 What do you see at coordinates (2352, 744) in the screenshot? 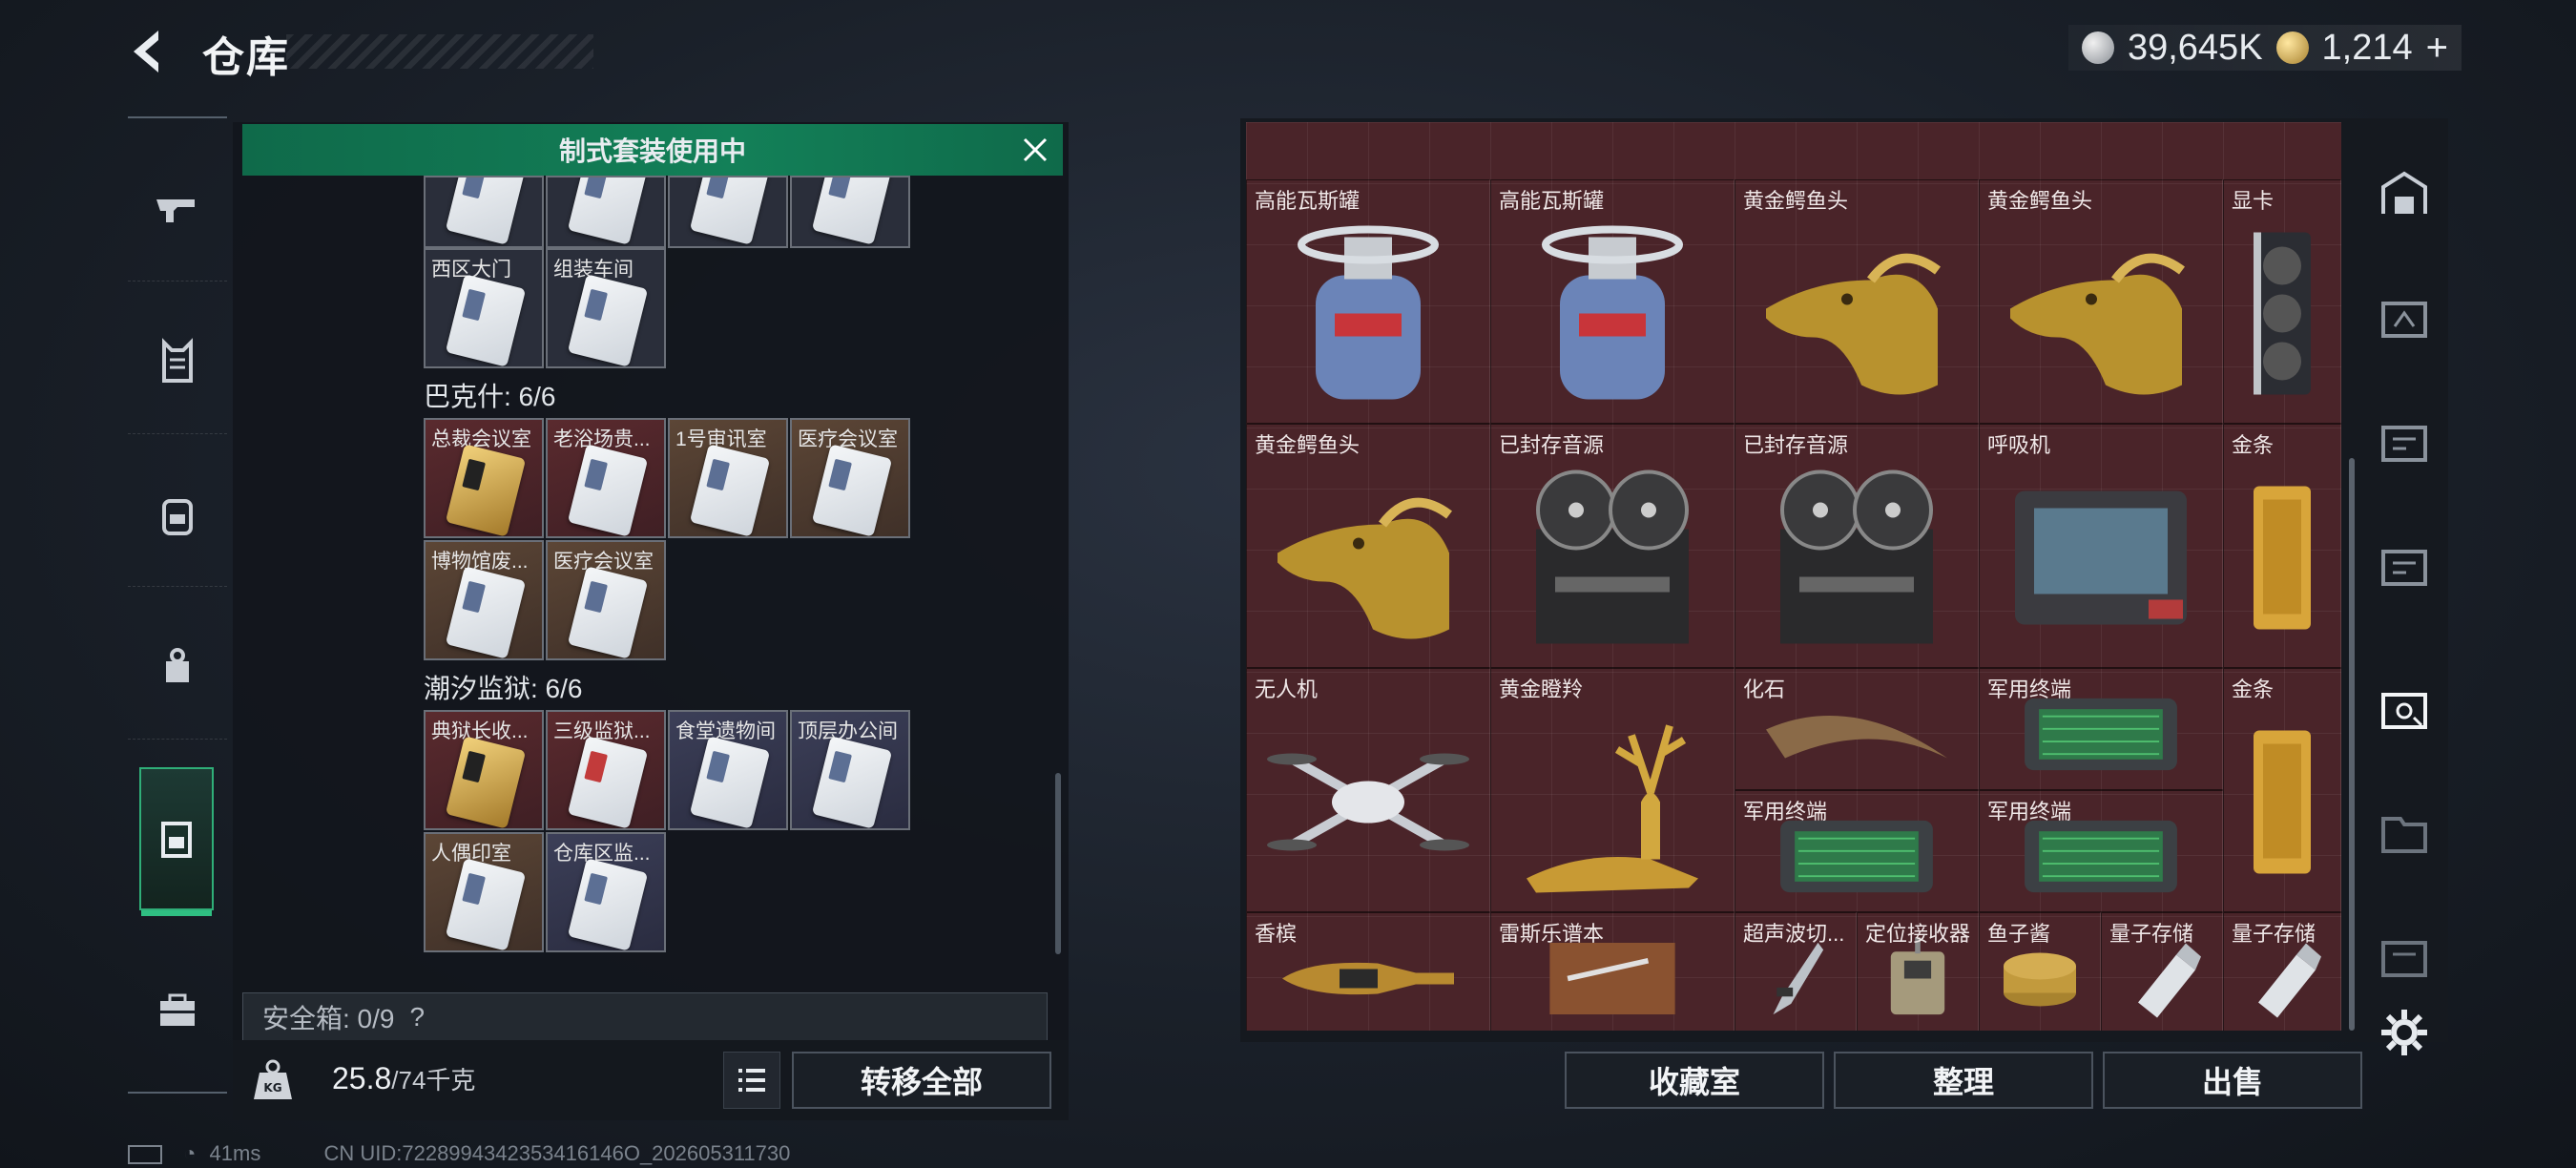
I see `stash-scrollbar` at bounding box center [2352, 744].